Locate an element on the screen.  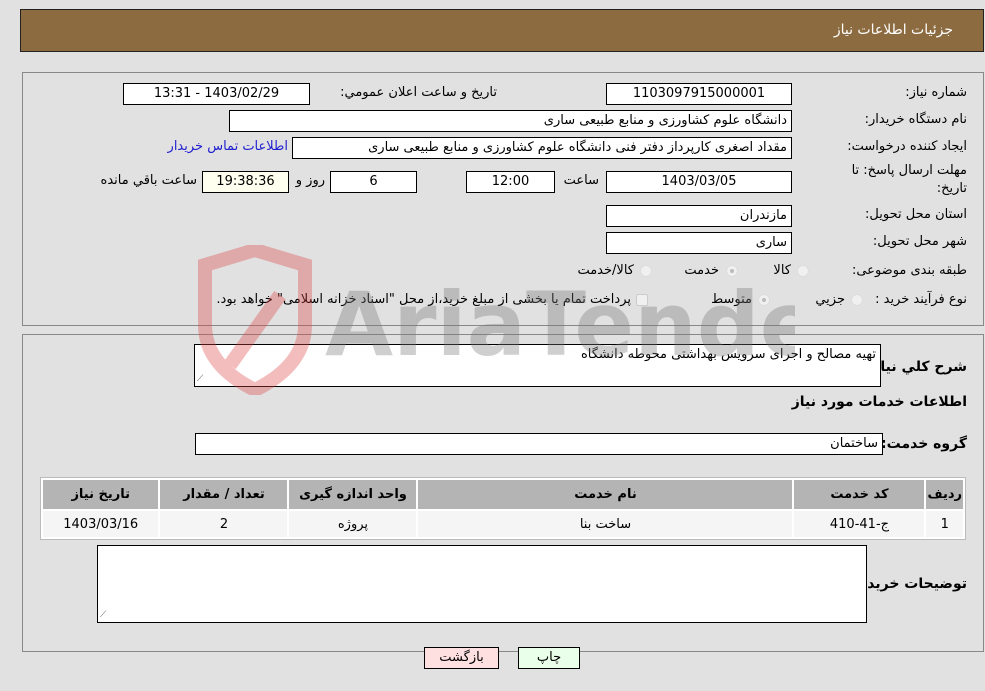
days-label: روز و is located at coordinates (310, 180).